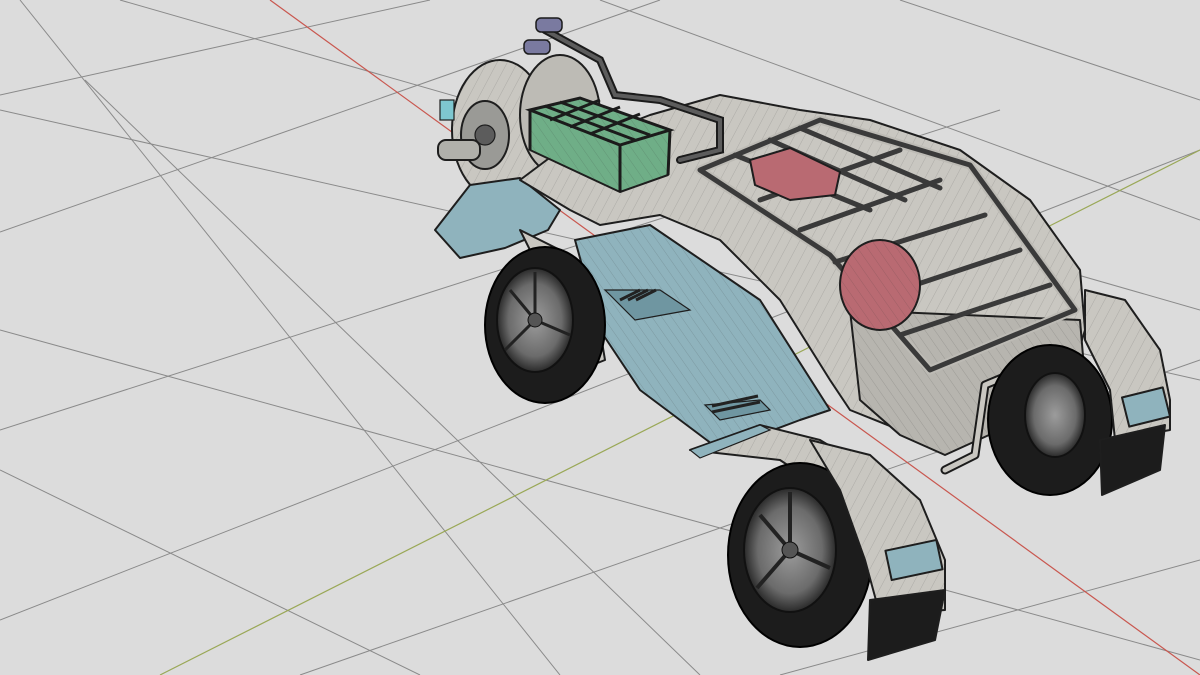 This screenshot has height=675, width=1200. What do you see at coordinates (906, 625) in the screenshot?
I see `mud-flap-left` at bounding box center [906, 625].